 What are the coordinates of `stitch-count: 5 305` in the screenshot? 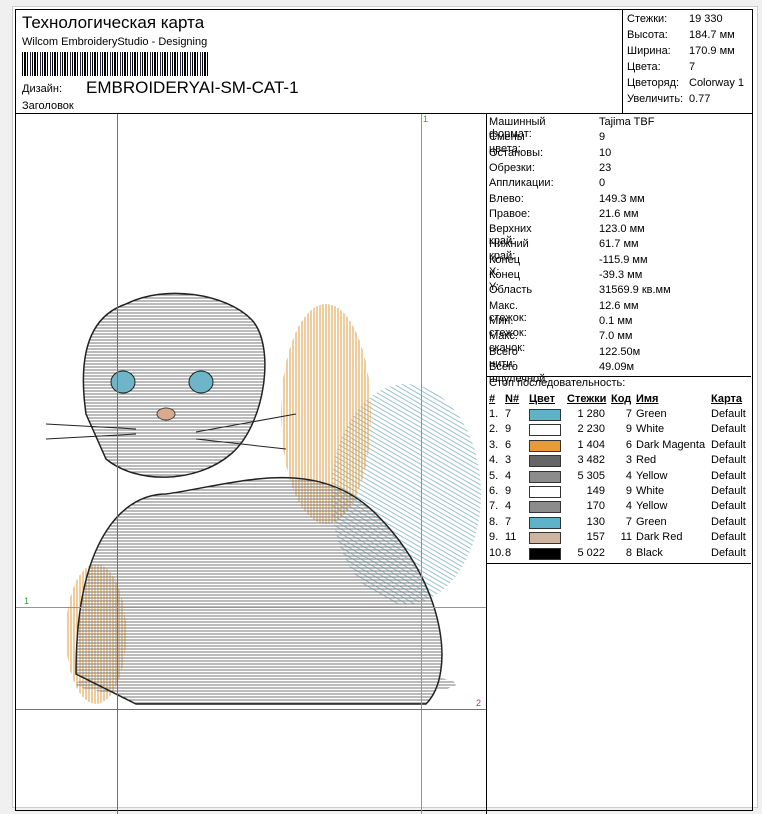 It's located at (591, 475).